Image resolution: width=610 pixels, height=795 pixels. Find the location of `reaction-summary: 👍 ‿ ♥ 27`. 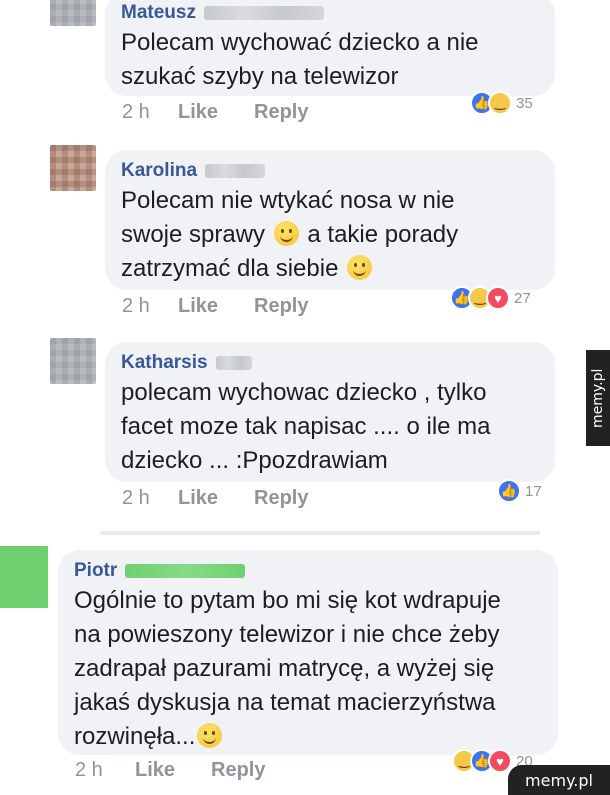

reaction-summary: 👍 ‿ ♥ 27 is located at coordinates (490, 298).